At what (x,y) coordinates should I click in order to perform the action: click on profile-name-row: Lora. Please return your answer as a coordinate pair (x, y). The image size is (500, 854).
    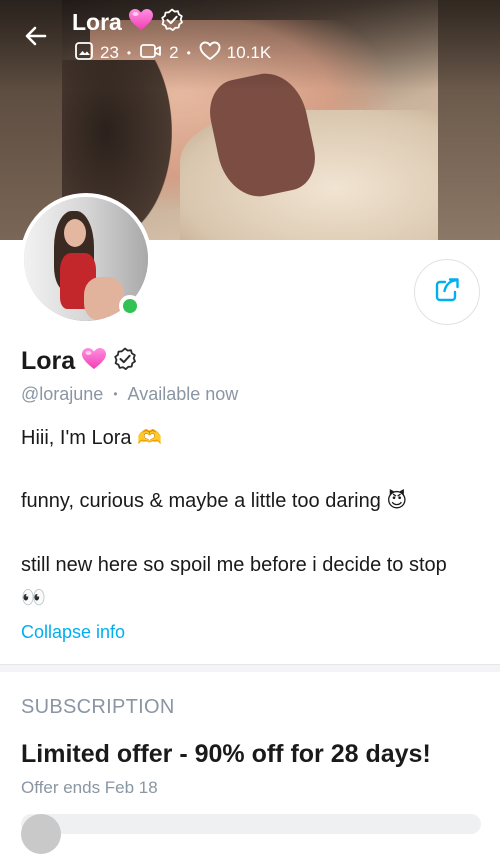
    Looking at the image, I should click on (79, 361).